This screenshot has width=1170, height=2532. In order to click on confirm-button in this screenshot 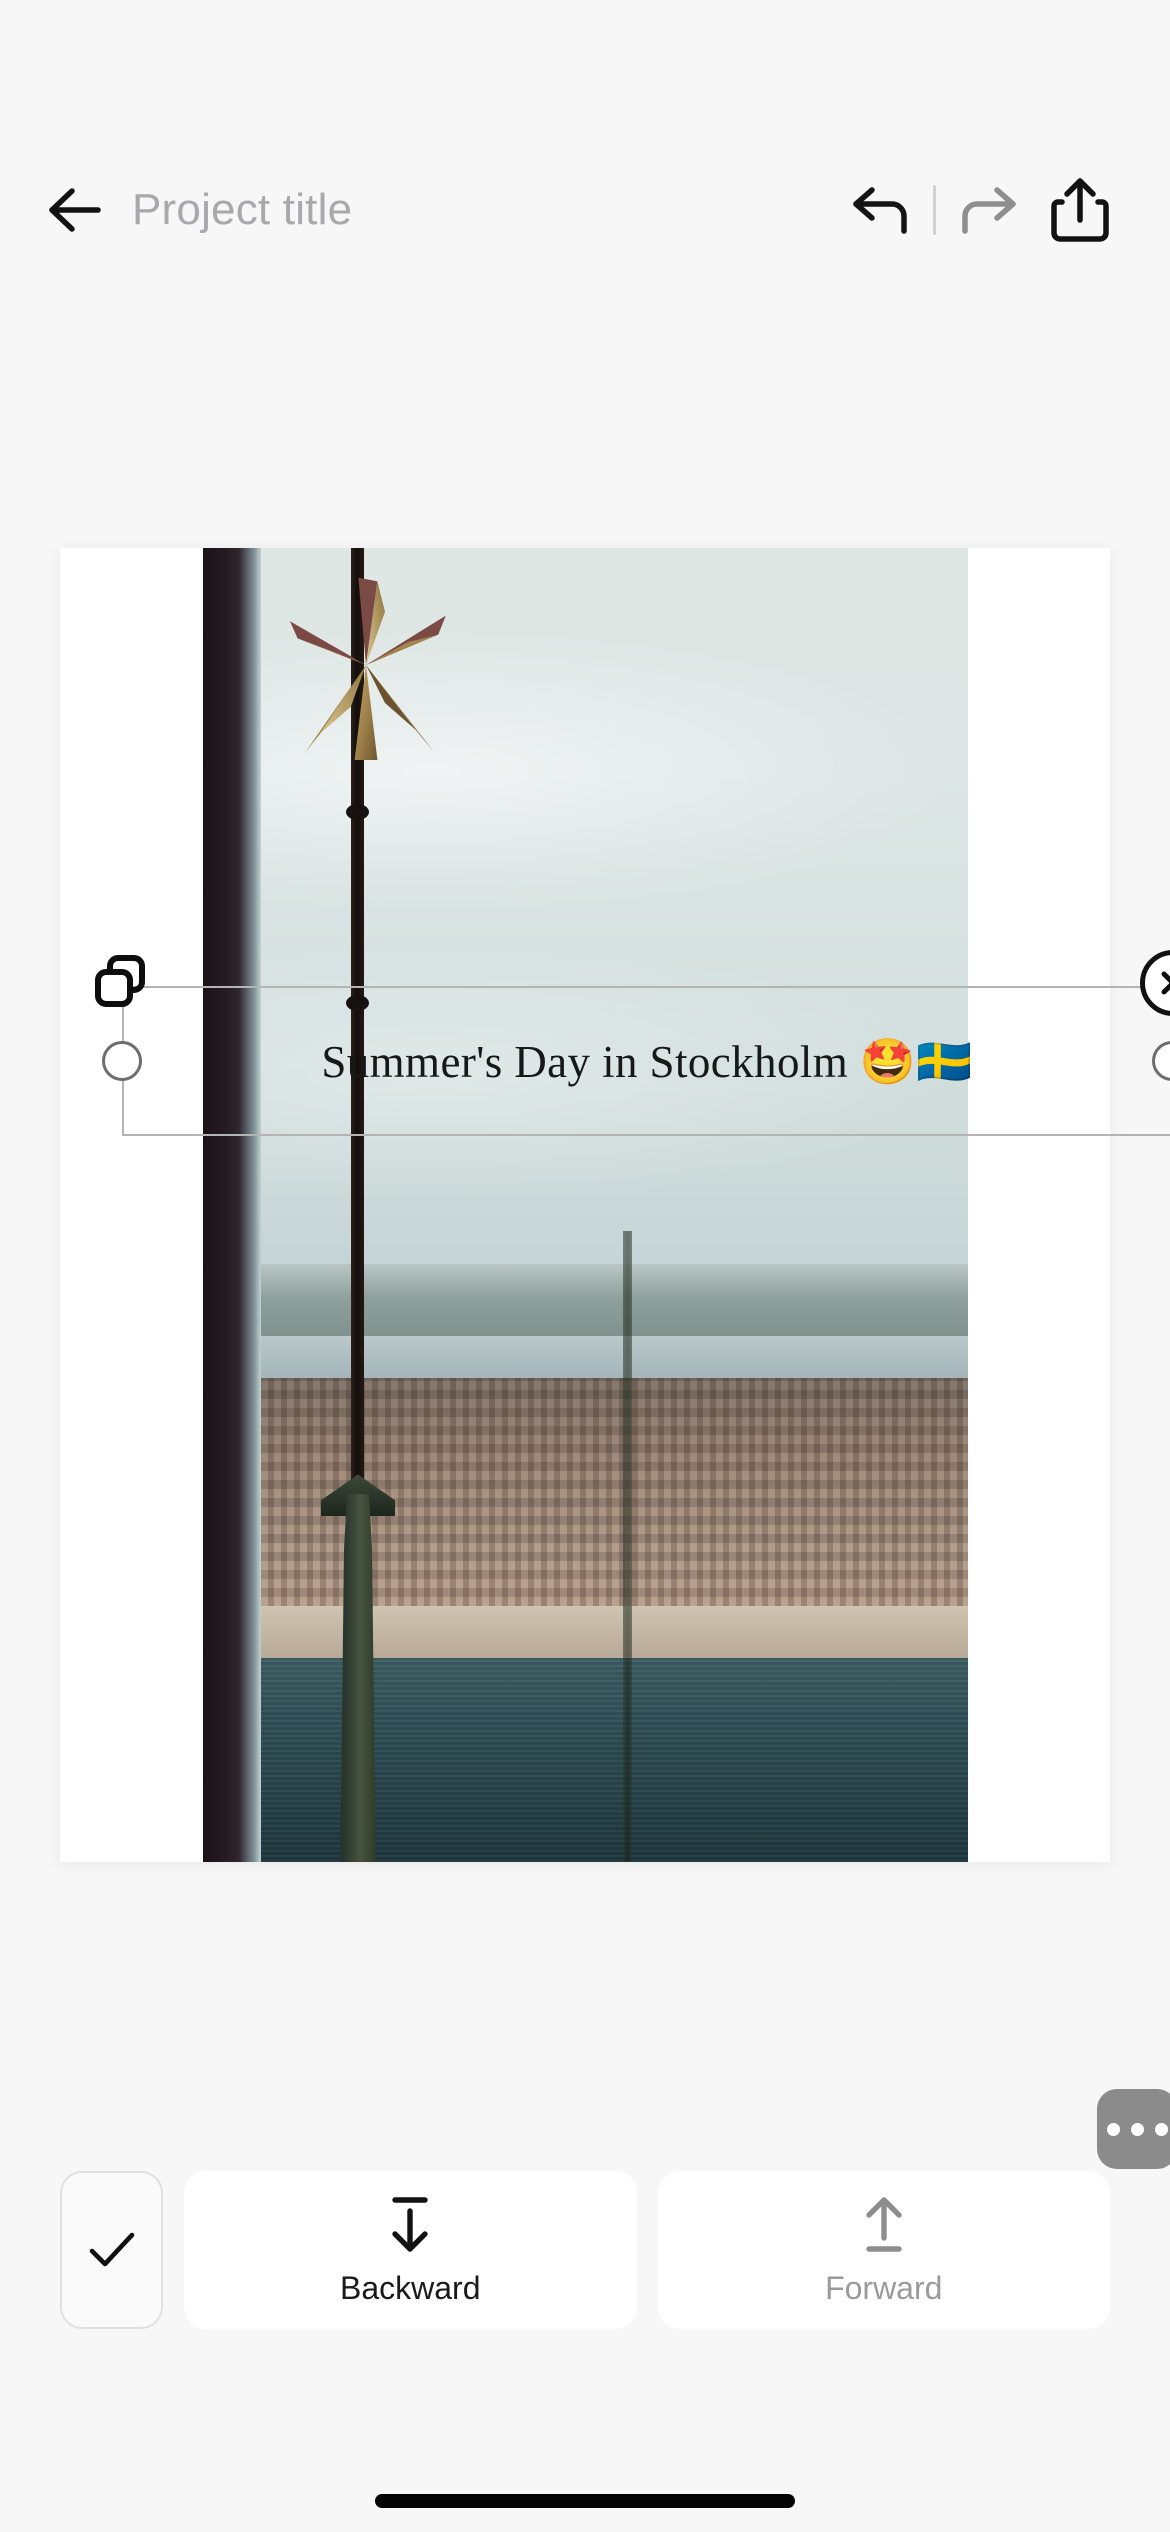, I will do `click(111, 2250)`.